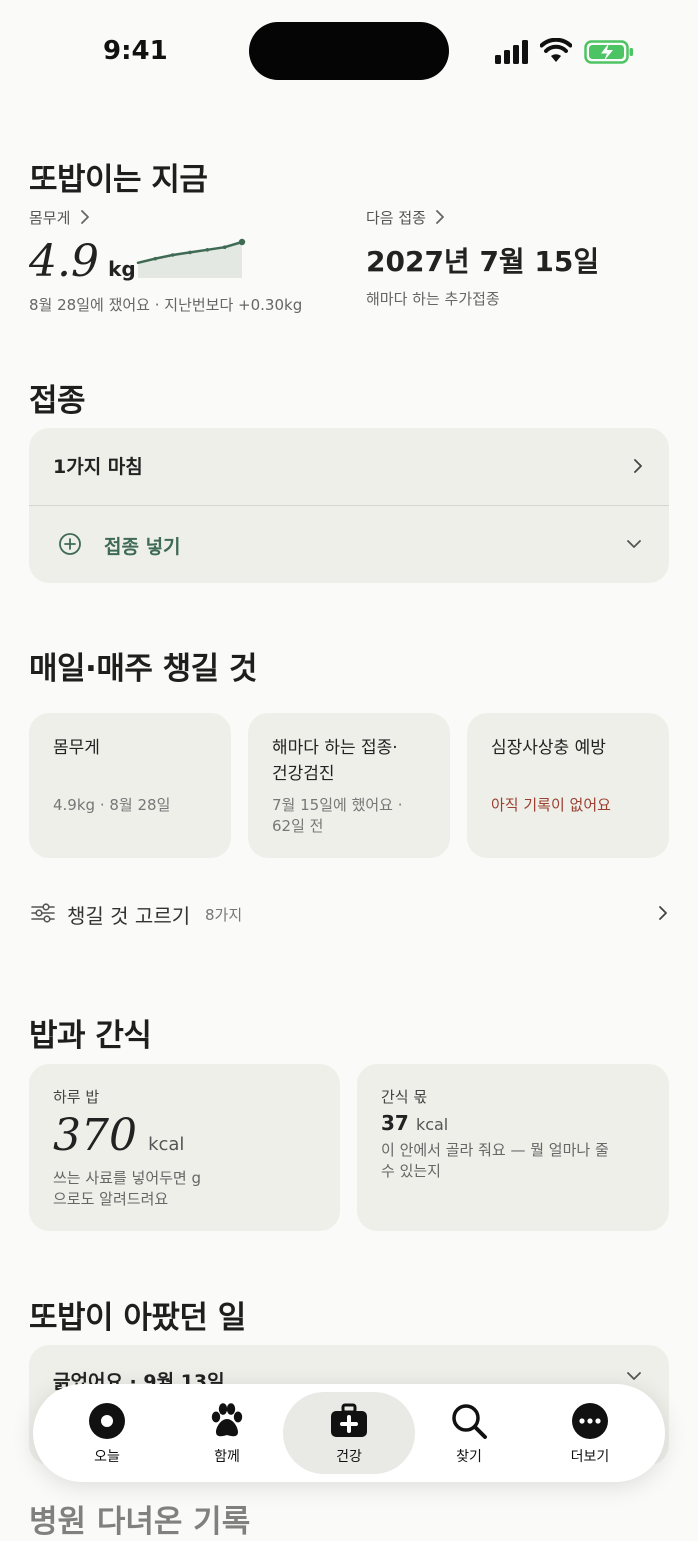 This screenshot has height=1541, width=698. What do you see at coordinates (349, 544) in the screenshot?
I see `add-vaccination-row: 접종 넣기` at bounding box center [349, 544].